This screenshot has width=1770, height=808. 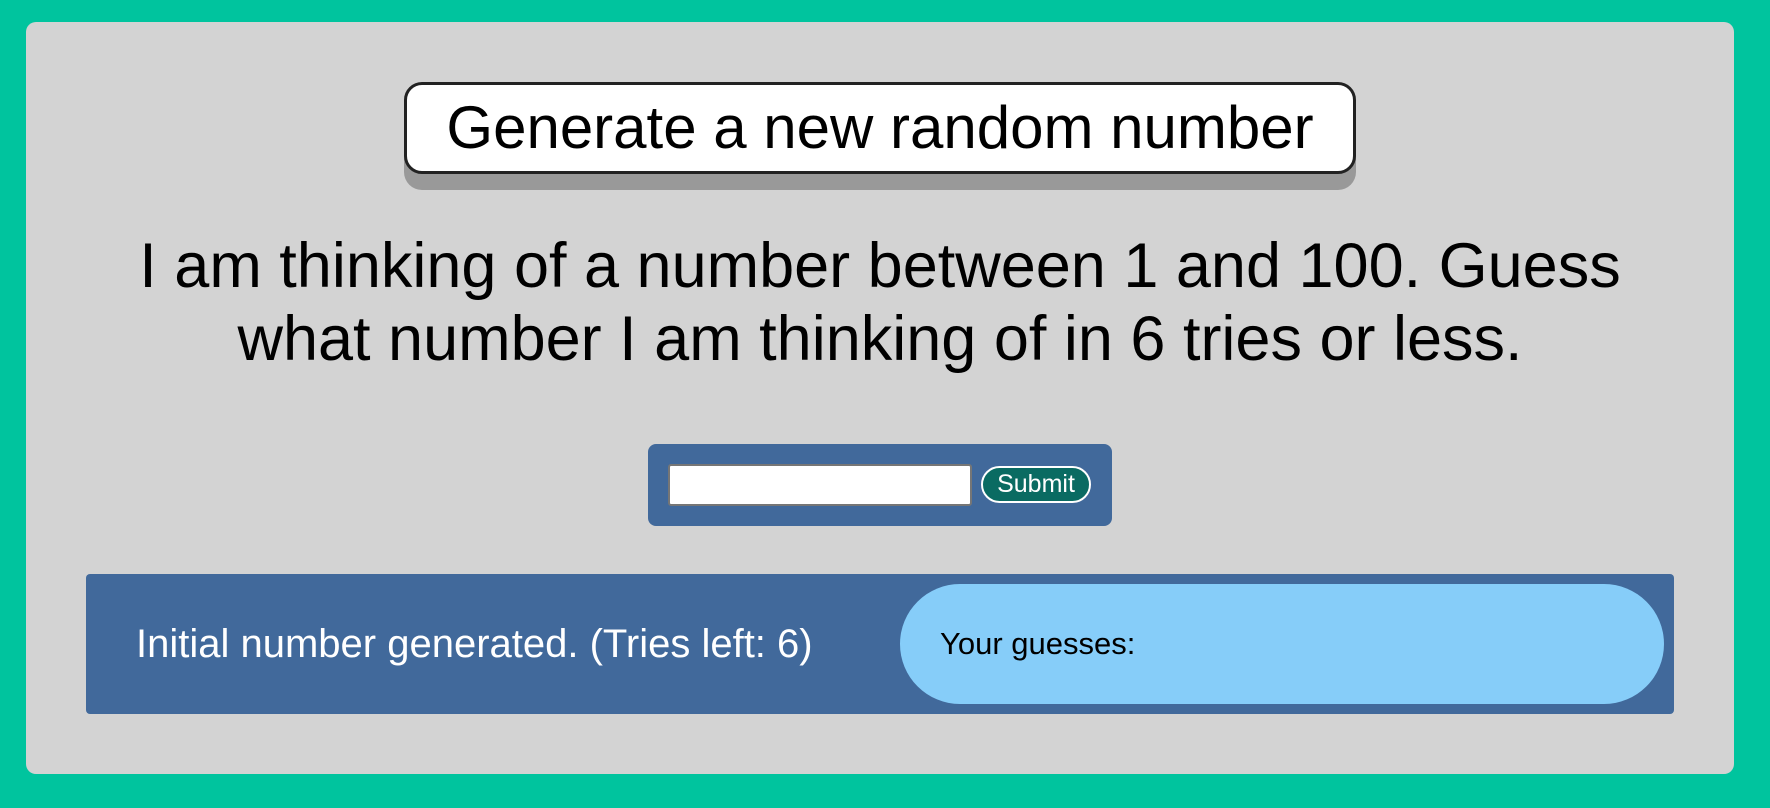 I want to click on submit-button: Submit, so click(x=1036, y=484).